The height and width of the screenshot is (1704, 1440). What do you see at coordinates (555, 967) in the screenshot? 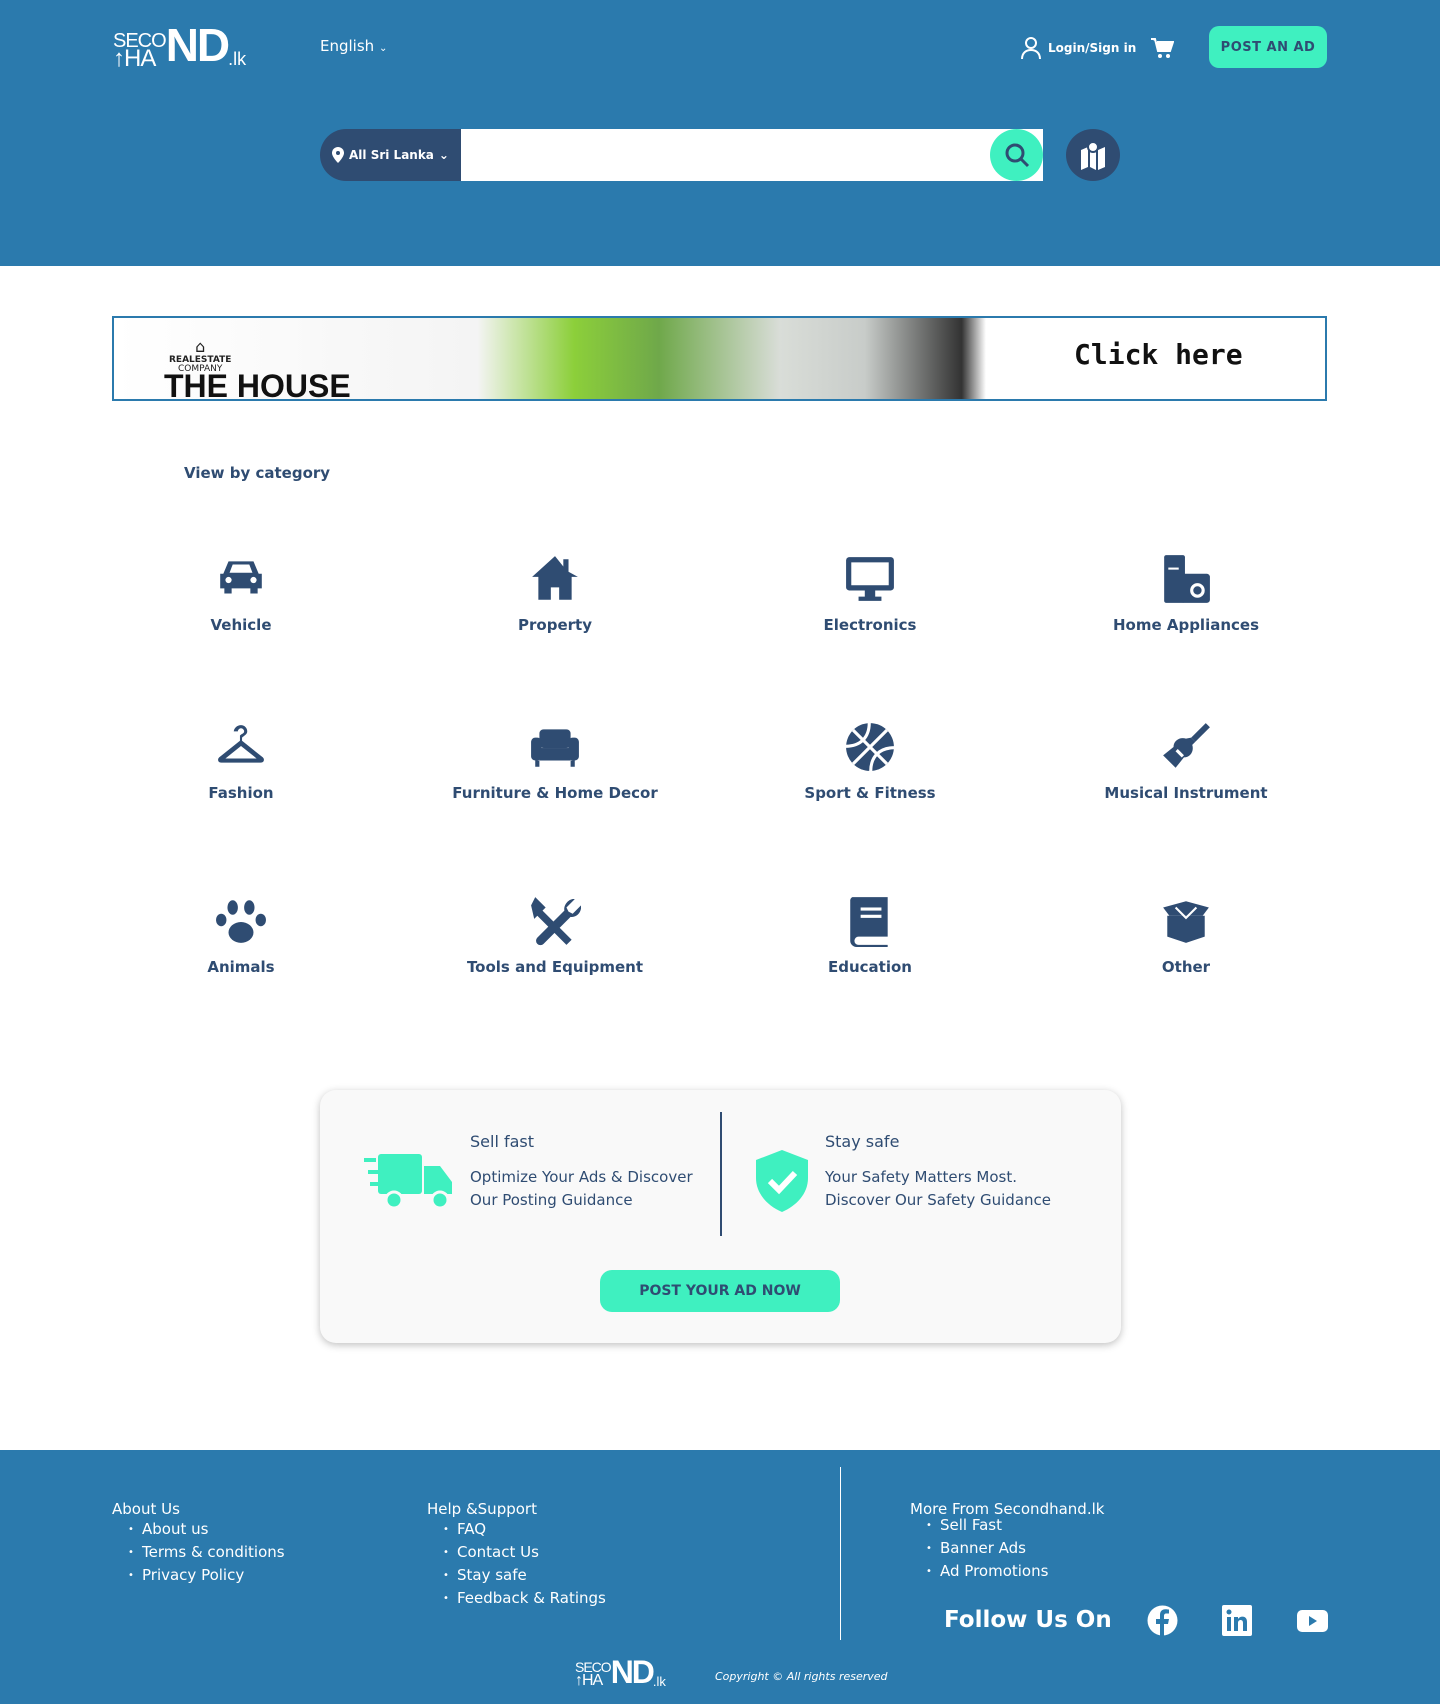
I see `category-label: Tools and Equipment` at bounding box center [555, 967].